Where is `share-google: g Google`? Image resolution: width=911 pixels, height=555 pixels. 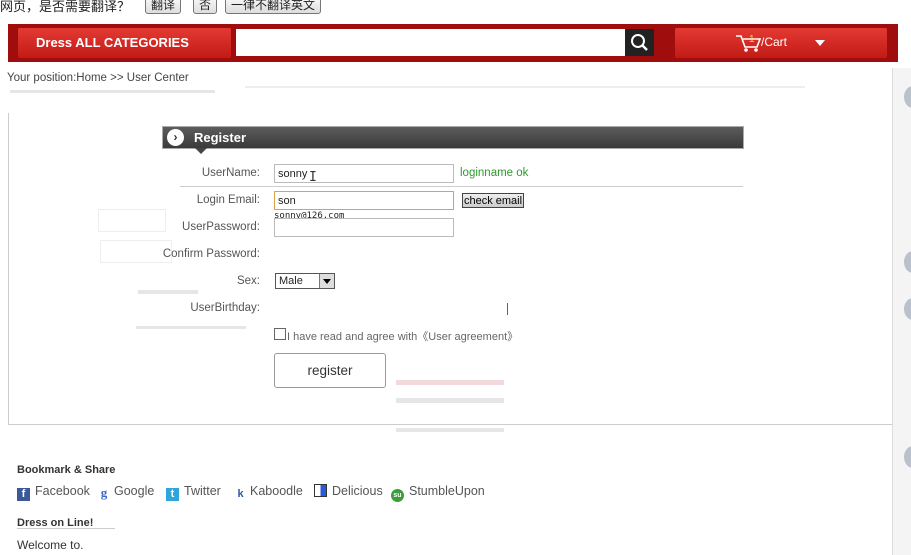
share-google: g Google is located at coordinates (127, 492).